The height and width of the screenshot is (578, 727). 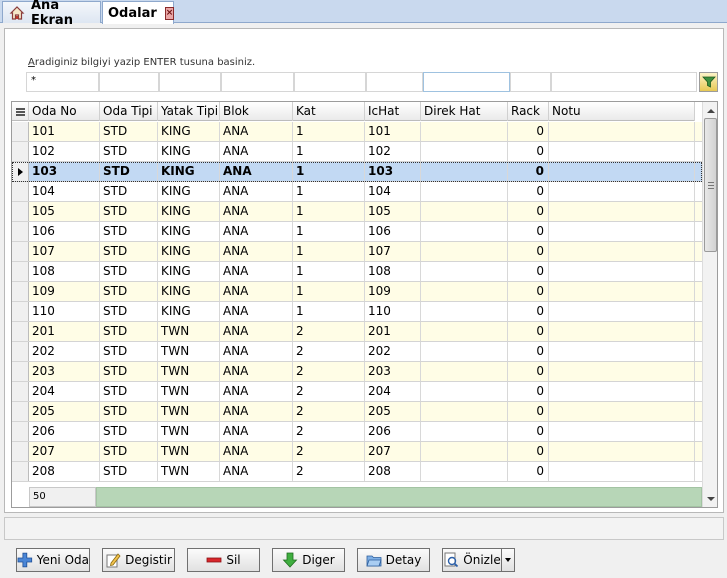 What do you see at coordinates (622, 111) in the screenshot?
I see `column-header-notu: Notu` at bounding box center [622, 111].